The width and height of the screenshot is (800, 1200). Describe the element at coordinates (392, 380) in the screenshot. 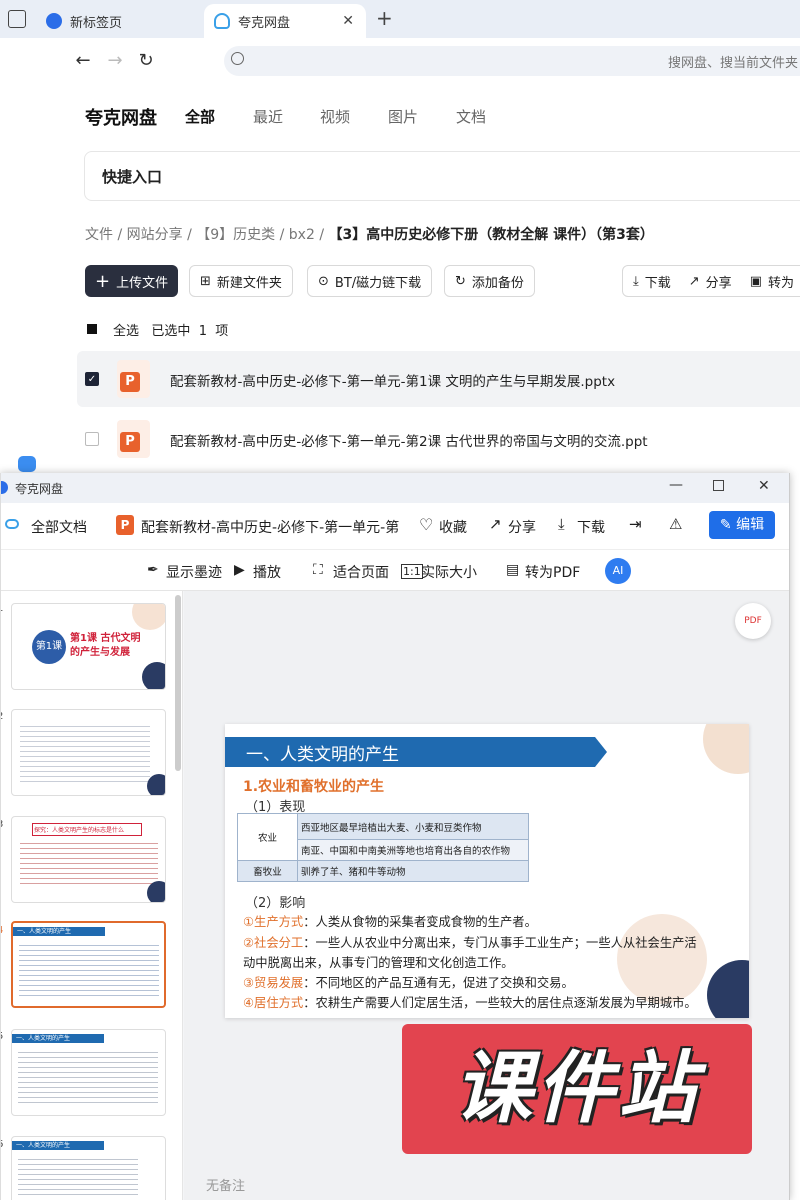

I see `file-name: 配套新教材-高中历史-必修下-第一单元-第1课 文明的产生与早期发展.pptx` at that location.